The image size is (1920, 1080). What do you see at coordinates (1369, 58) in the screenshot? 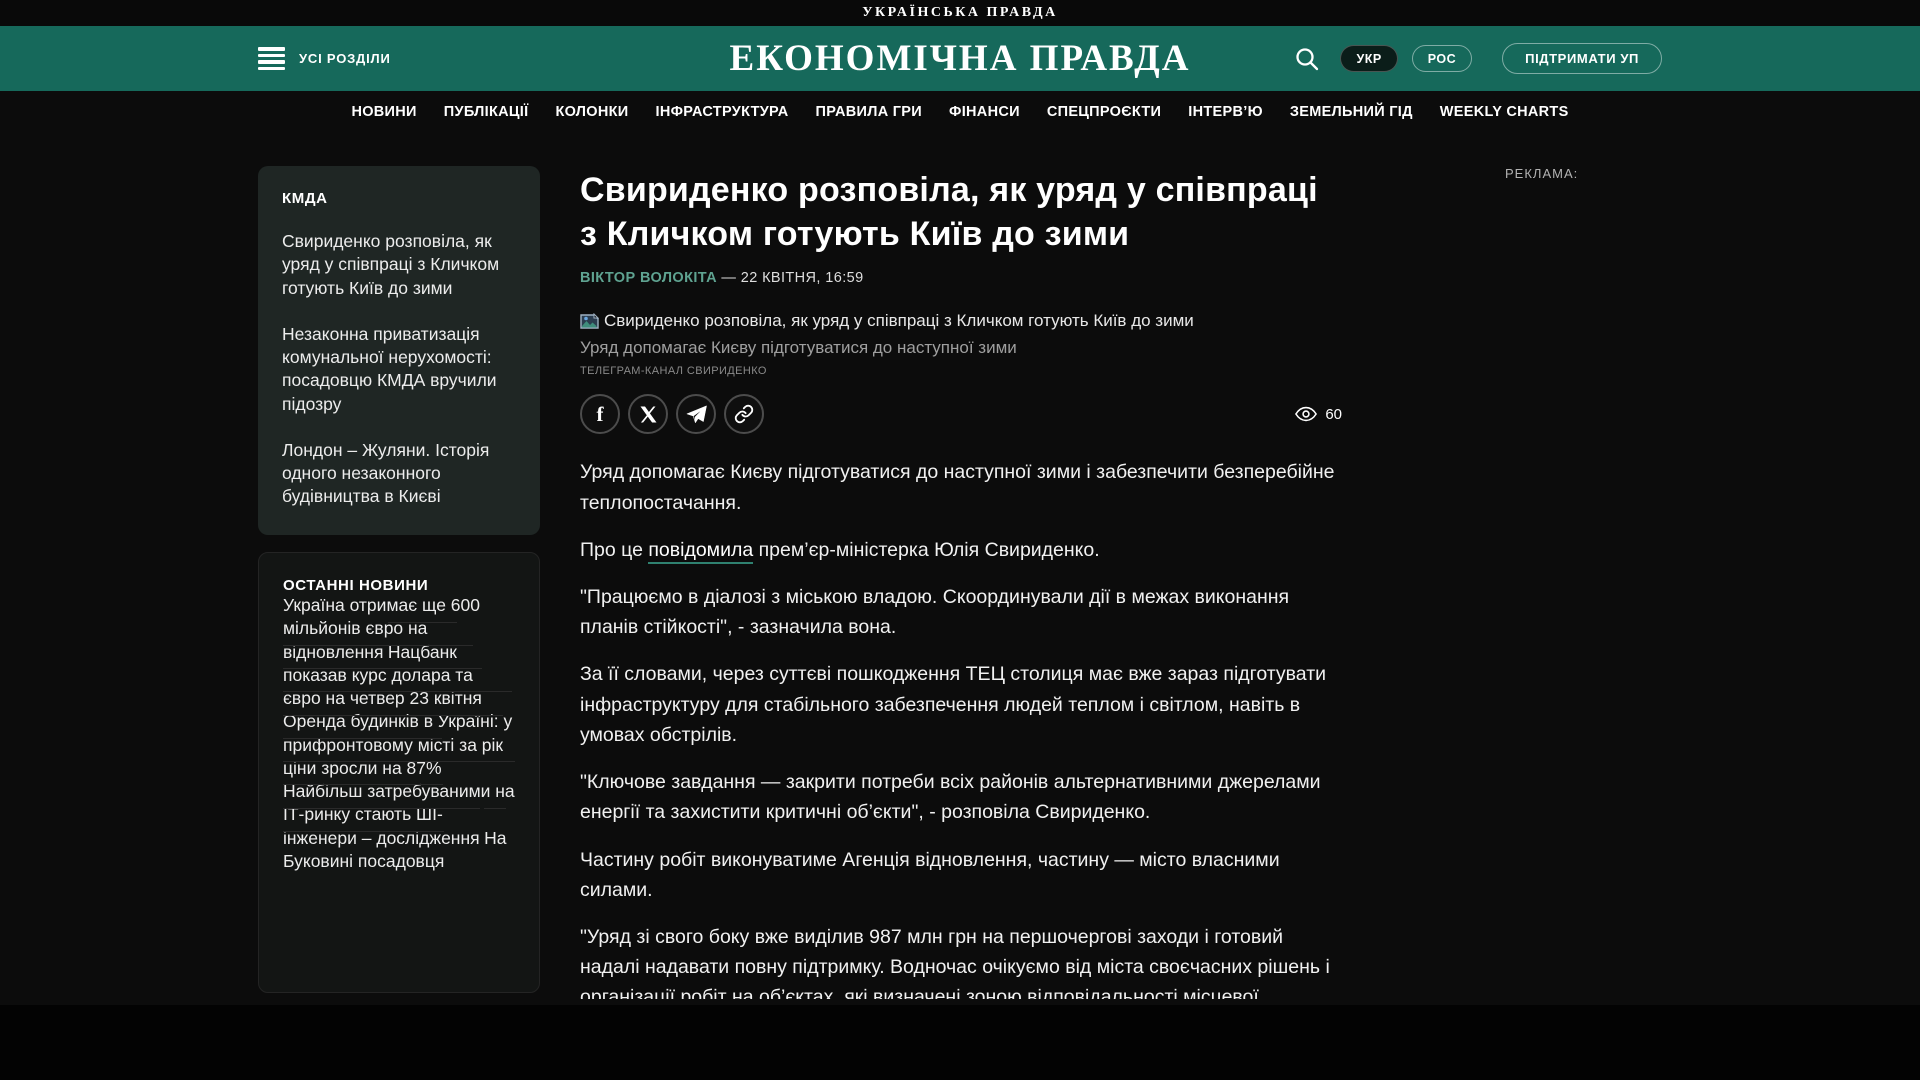
I see `lang-toggle-ukr: УКР` at bounding box center [1369, 58].